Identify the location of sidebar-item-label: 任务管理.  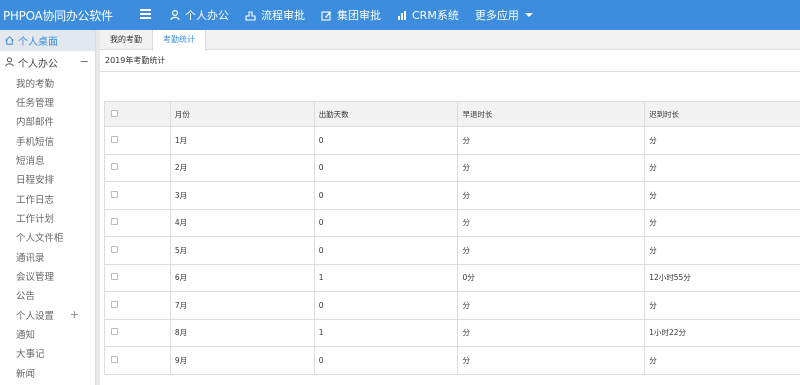
(35, 104).